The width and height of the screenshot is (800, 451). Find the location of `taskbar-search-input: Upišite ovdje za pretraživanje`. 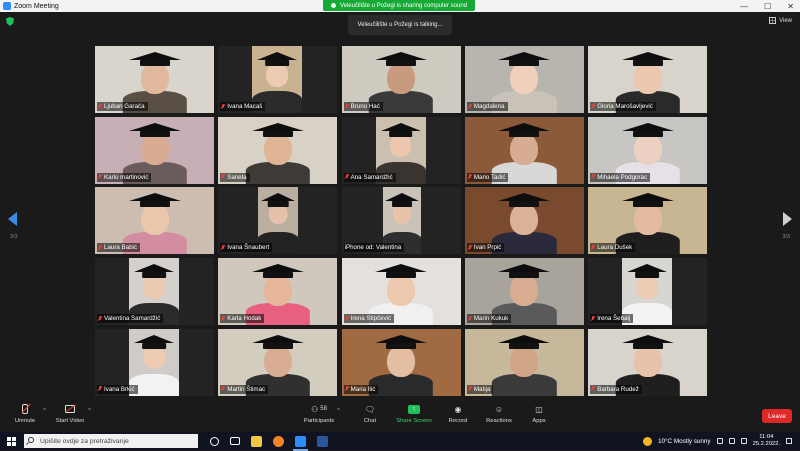

taskbar-search-input: Upišite ovdje za pretraživanje is located at coordinates (111, 441).